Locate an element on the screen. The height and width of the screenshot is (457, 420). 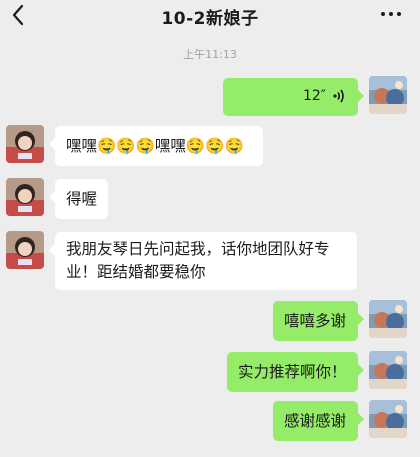
message-bubble: 我朋友琴日先问起我，话你地团队好专业！距结婚都要稳你 is located at coordinates (203, 261).